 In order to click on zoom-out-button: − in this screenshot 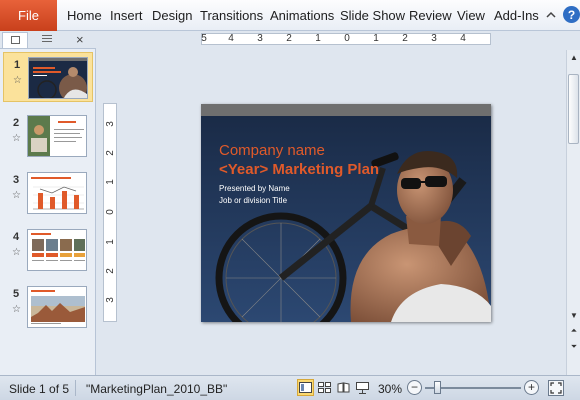, I will do `click(414, 387)`.